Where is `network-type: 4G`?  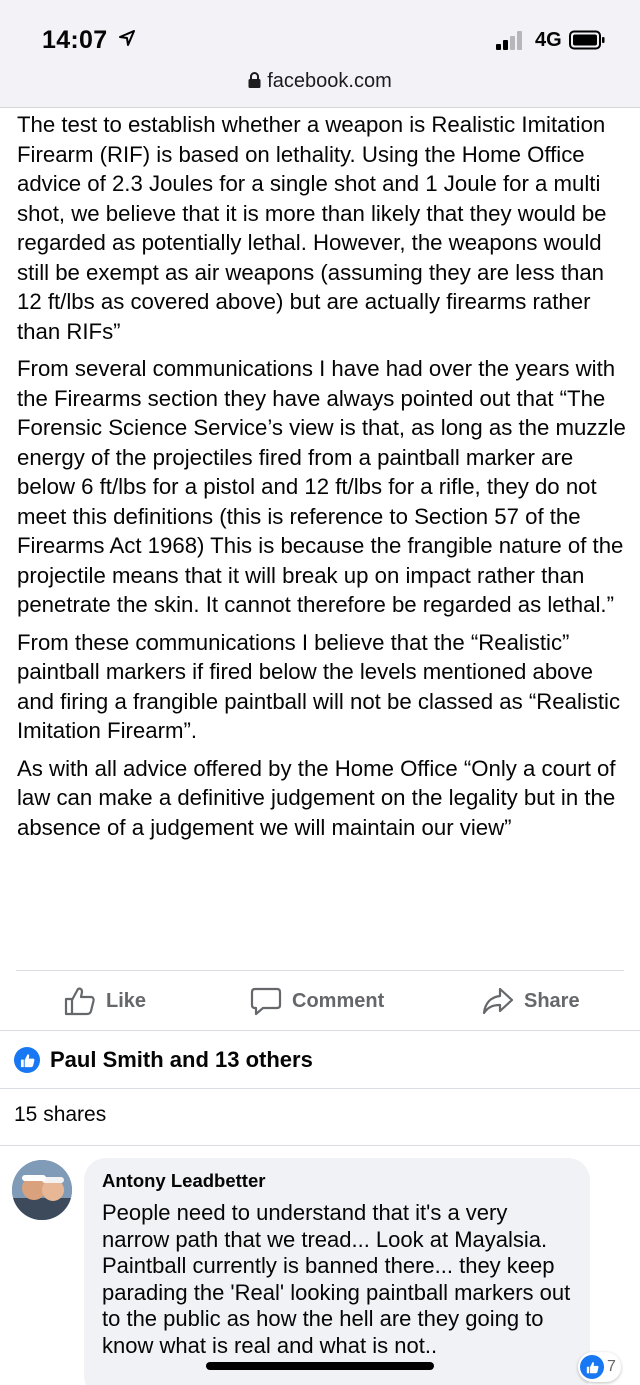 network-type: 4G is located at coordinates (548, 40).